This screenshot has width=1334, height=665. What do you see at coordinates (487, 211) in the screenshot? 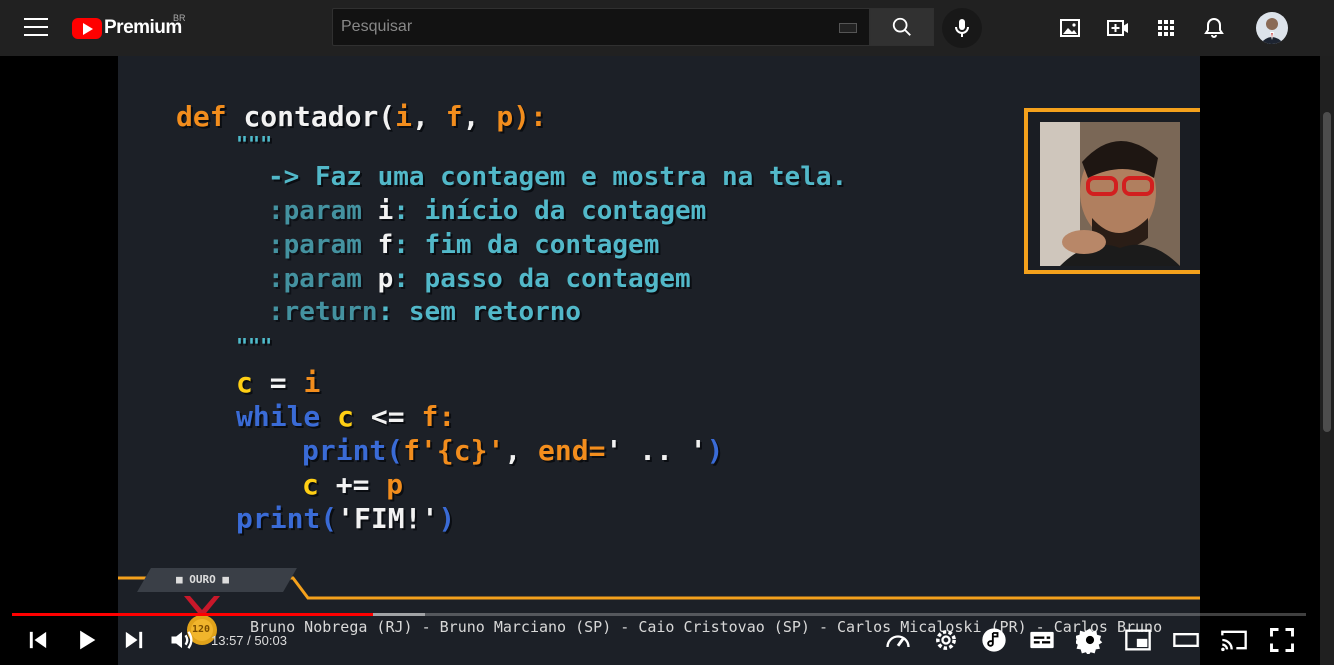
I see `docstring-param-i: :param i: início da contagem` at bounding box center [487, 211].